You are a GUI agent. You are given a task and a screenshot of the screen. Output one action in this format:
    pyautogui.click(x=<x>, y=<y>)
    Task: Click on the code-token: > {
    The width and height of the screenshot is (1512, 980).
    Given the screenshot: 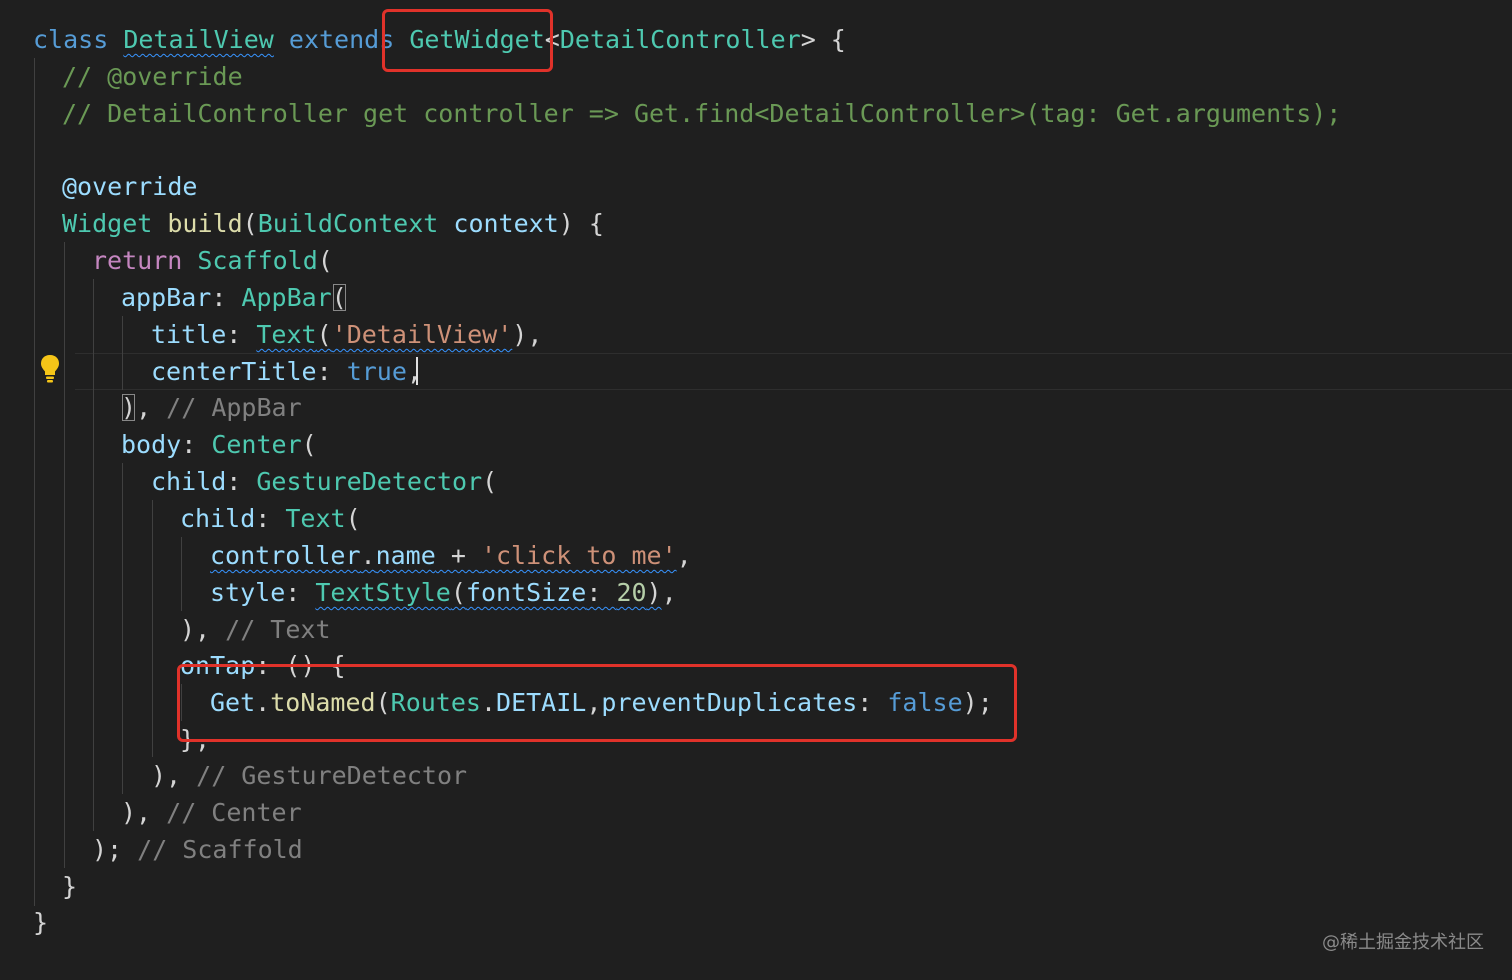 What is the action you would take?
    pyautogui.click(x=823, y=39)
    